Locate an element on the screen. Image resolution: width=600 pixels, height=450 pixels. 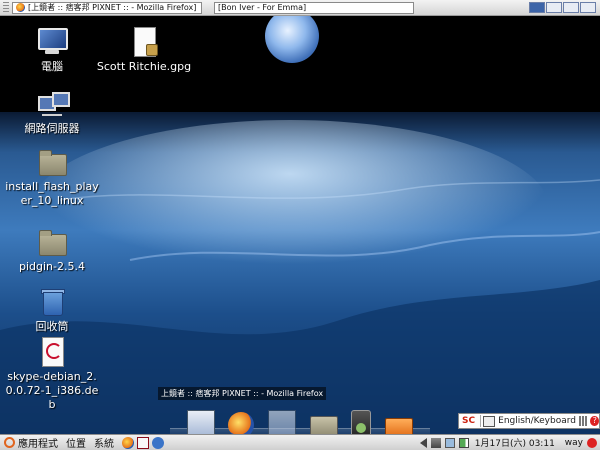
debian-package-icon is located at coordinates (52, 352).